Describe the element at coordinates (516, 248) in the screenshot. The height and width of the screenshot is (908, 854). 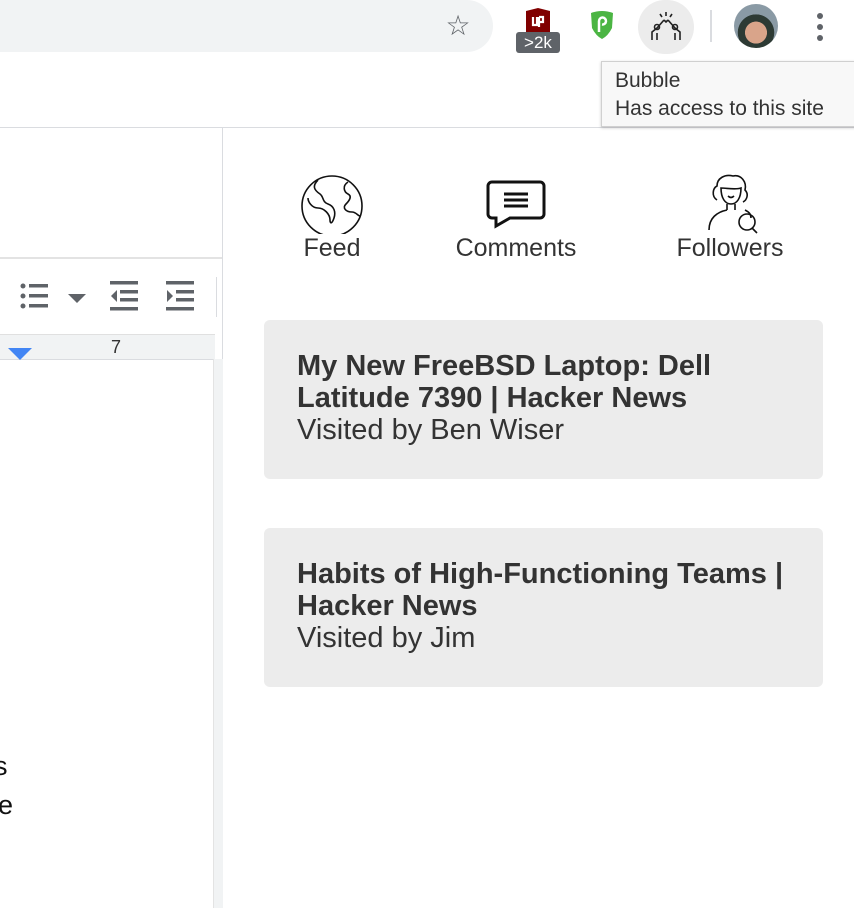
I see `nav-label: Comments` at that location.